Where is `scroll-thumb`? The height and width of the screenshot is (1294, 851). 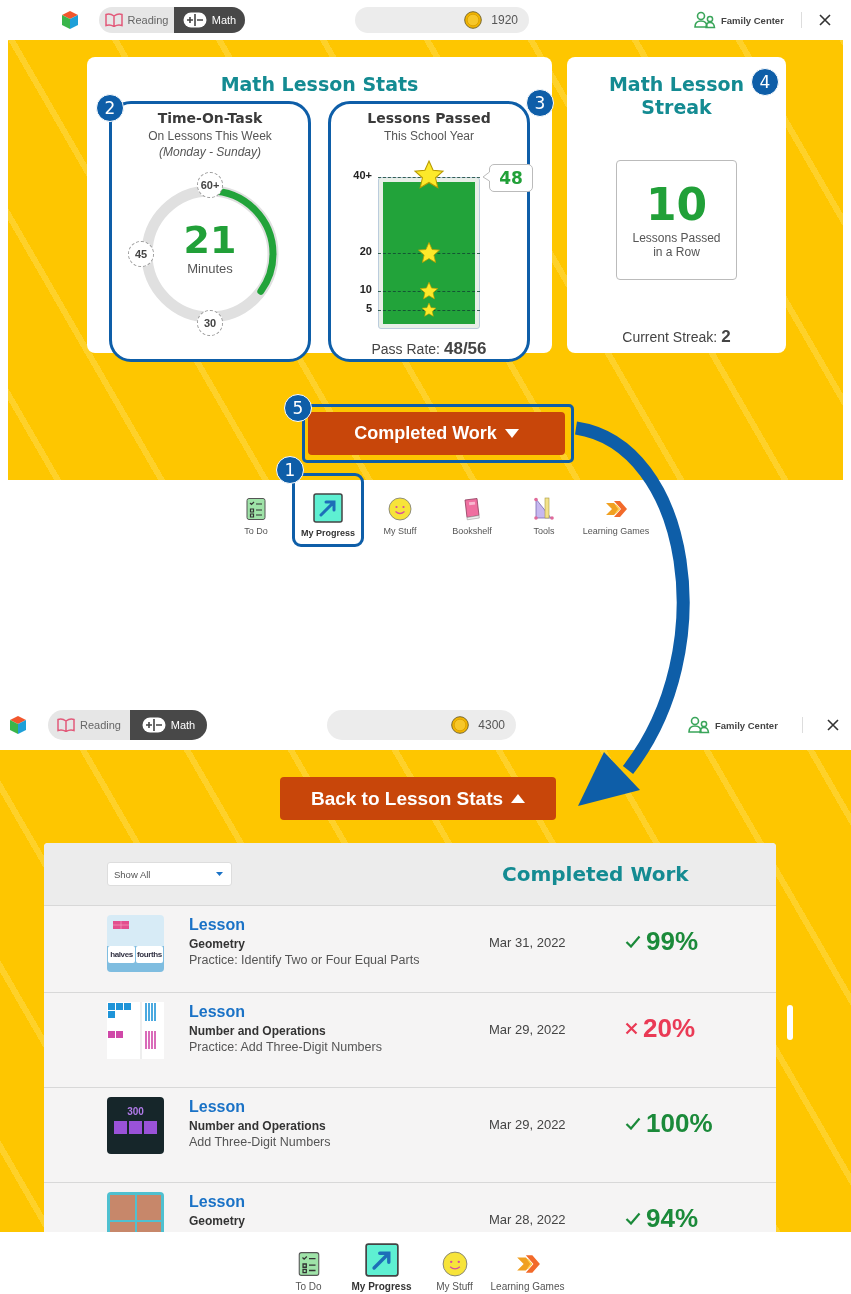
scroll-thumb is located at coordinates (790, 1022).